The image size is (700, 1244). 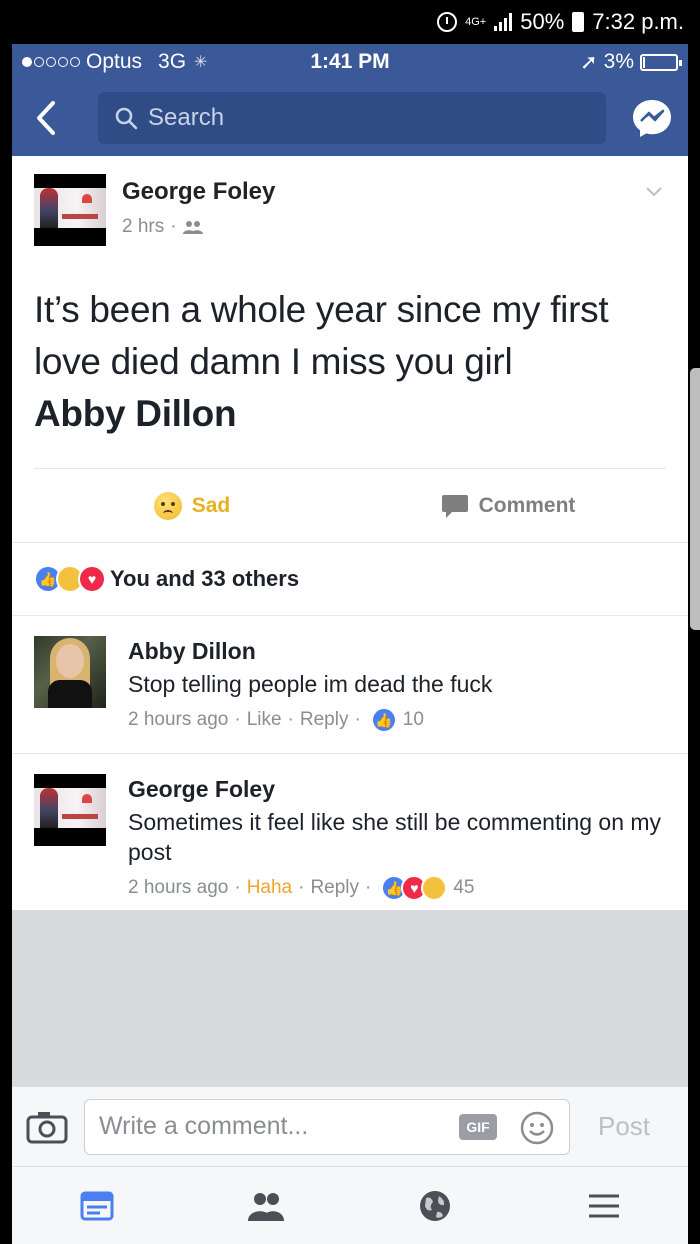 What do you see at coordinates (192, 227) in the screenshot?
I see `friends-audience-icon` at bounding box center [192, 227].